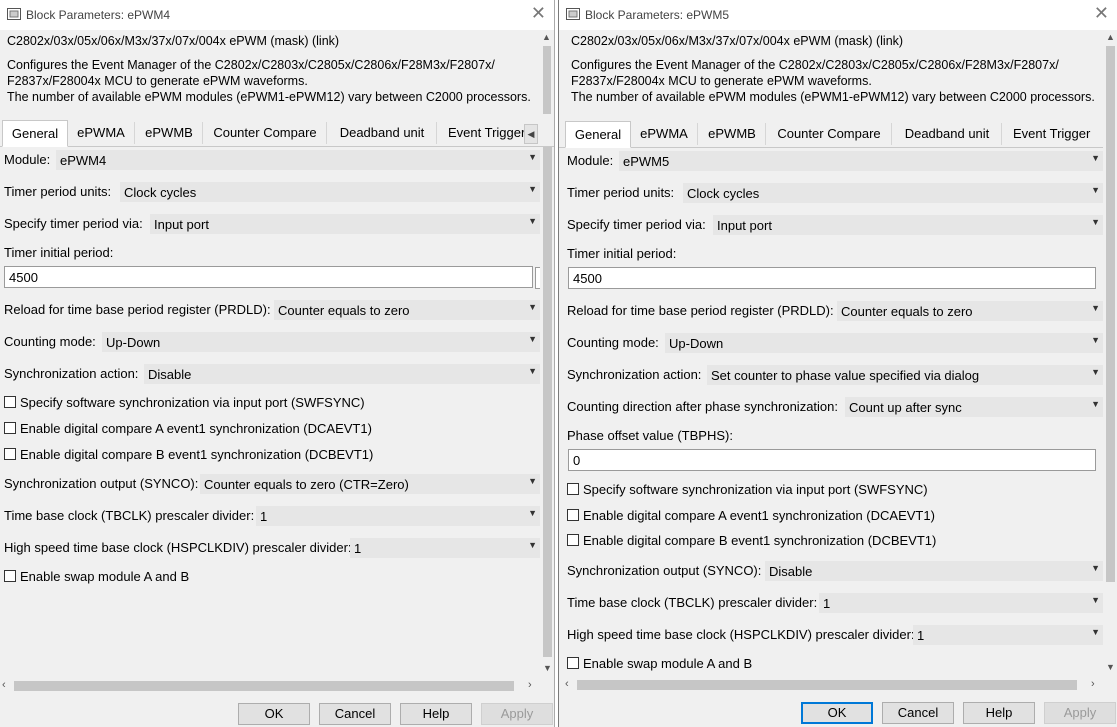 This screenshot has height=727, width=1117. What do you see at coordinates (838, 15) in the screenshot?
I see `title-bar: Block Parameters: ePWM5 ✕` at bounding box center [838, 15].